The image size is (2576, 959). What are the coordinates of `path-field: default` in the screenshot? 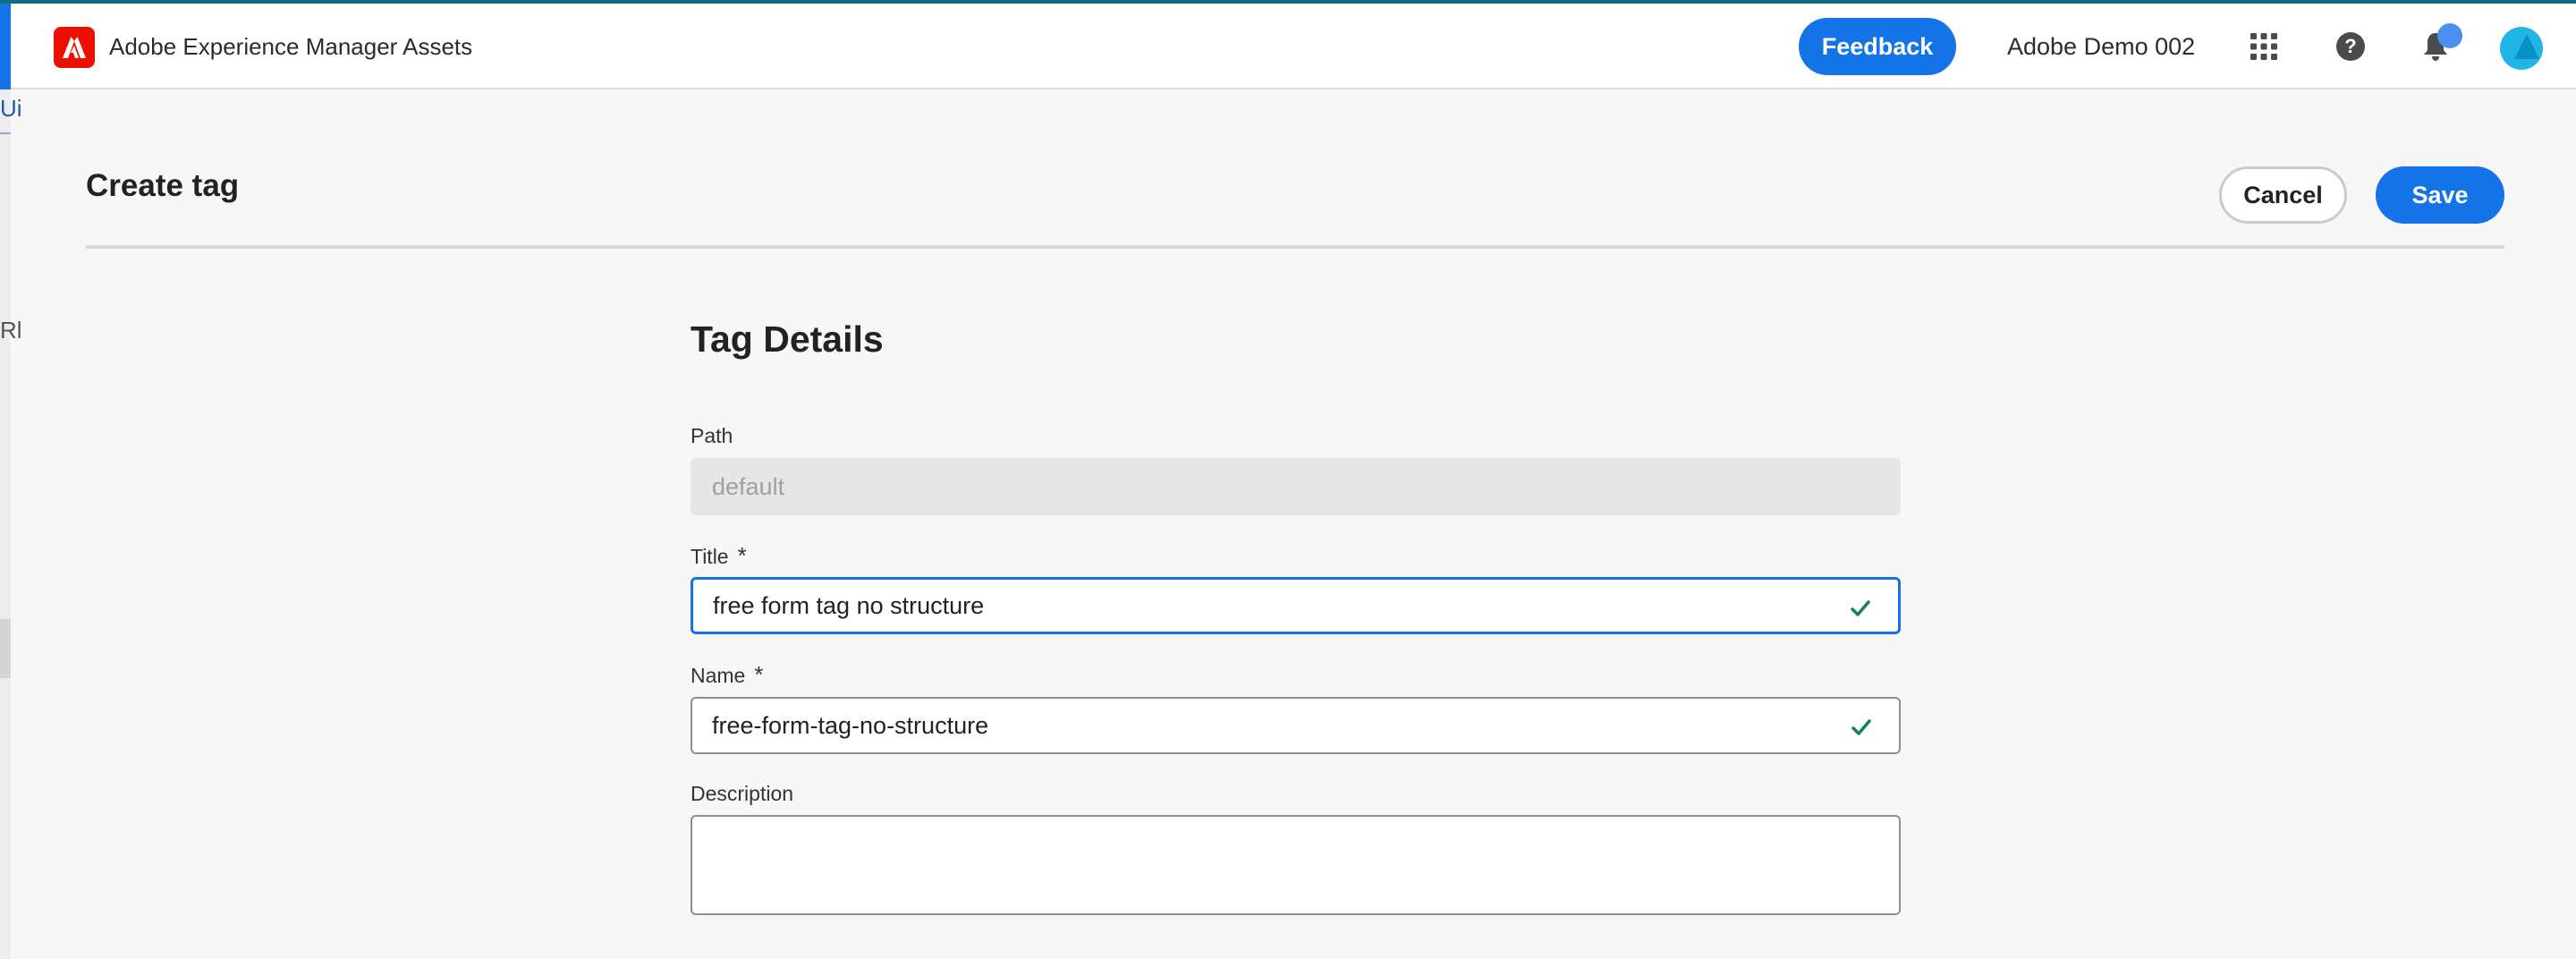 It's located at (1296, 487).